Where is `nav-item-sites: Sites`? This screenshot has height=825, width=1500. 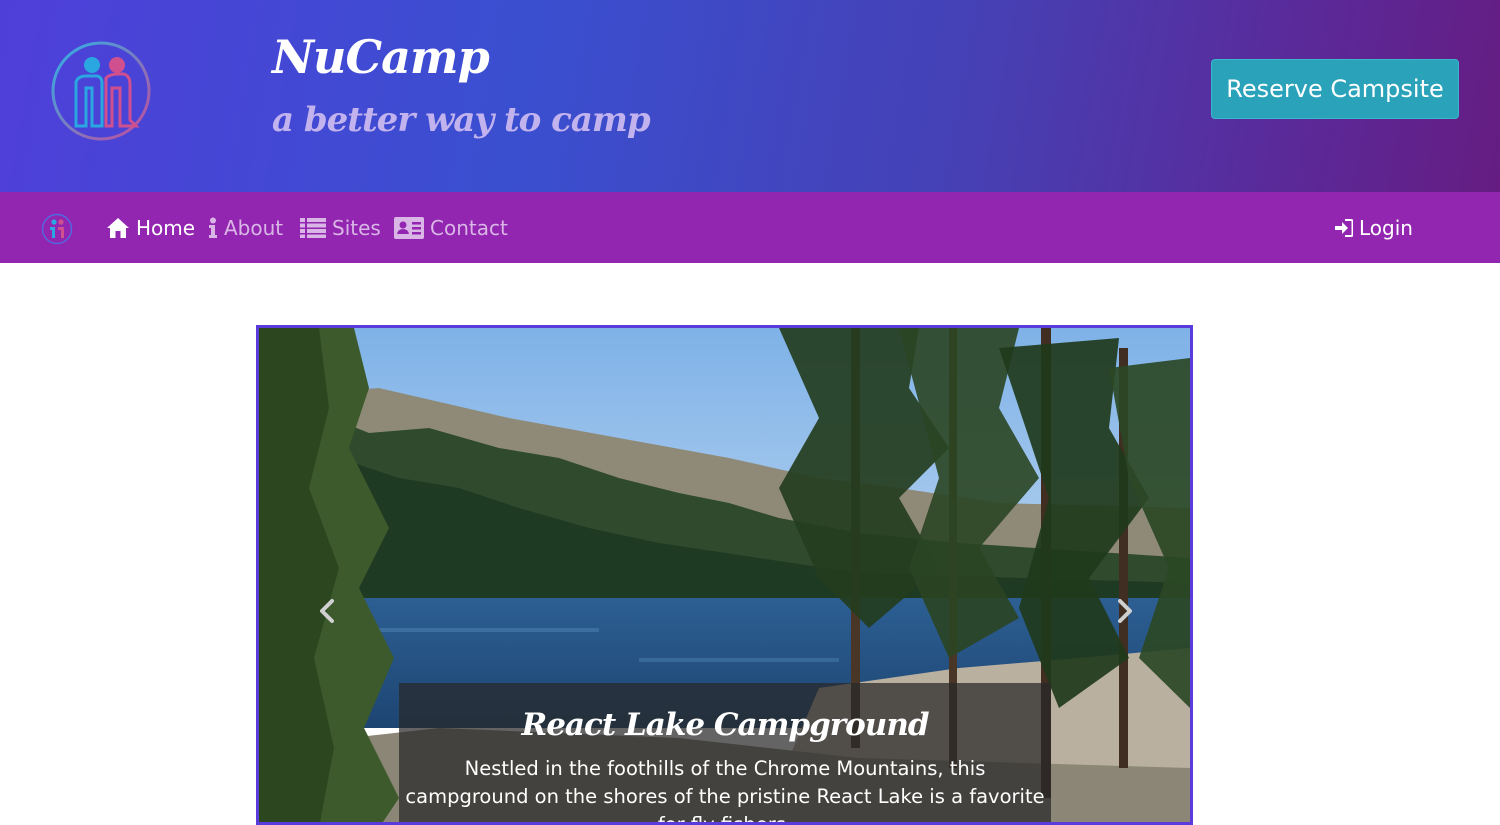
nav-item-sites: Sites is located at coordinates (340, 228).